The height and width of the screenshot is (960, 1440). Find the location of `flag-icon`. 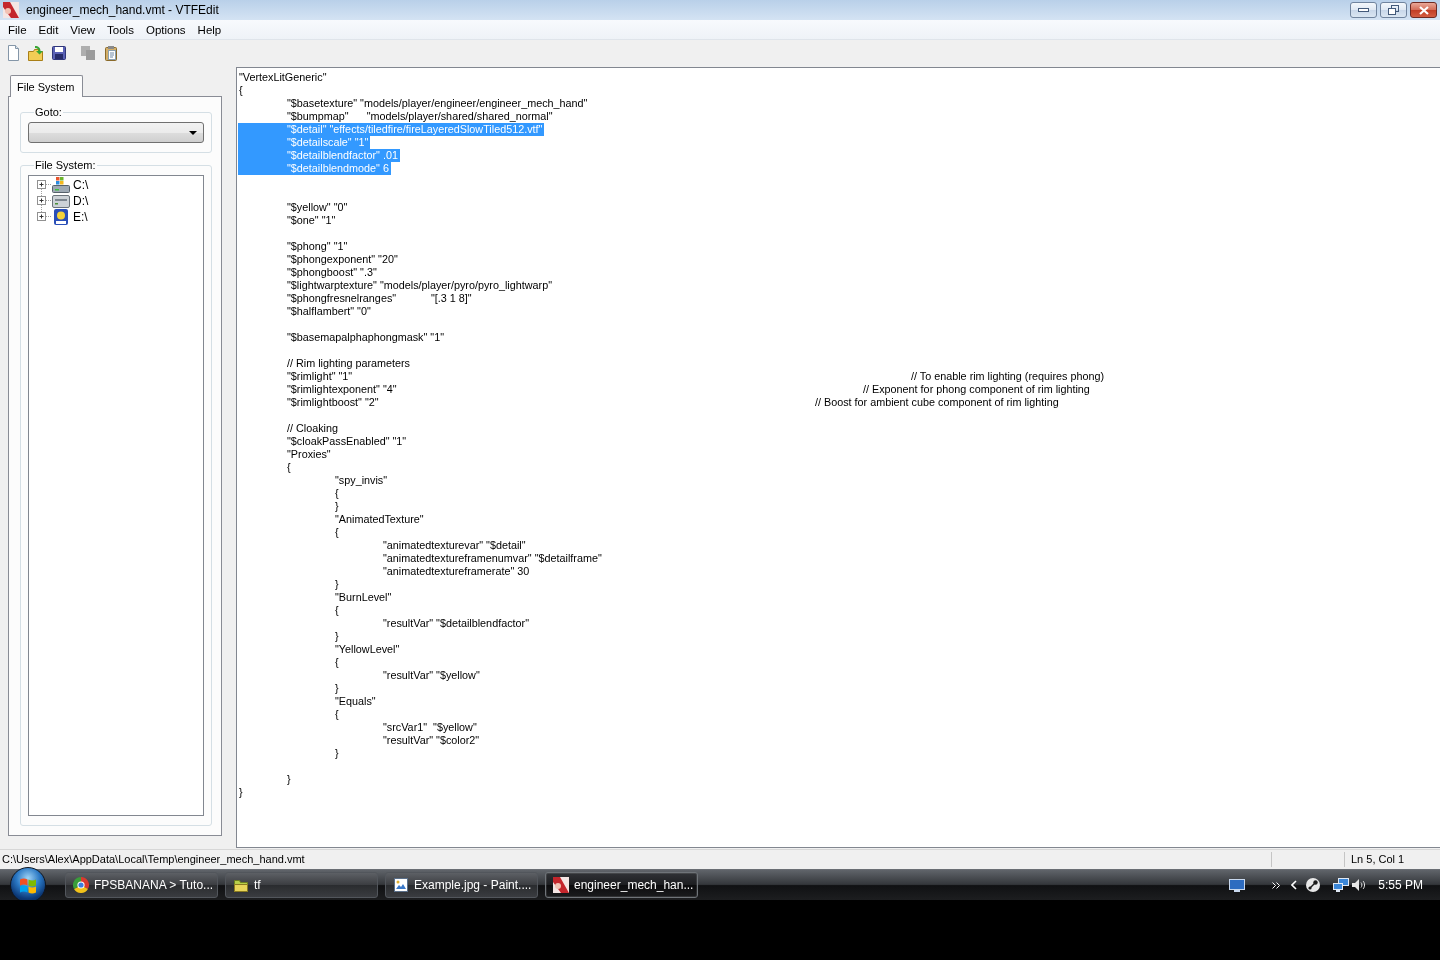

flag-icon is located at coordinates (28, 885).